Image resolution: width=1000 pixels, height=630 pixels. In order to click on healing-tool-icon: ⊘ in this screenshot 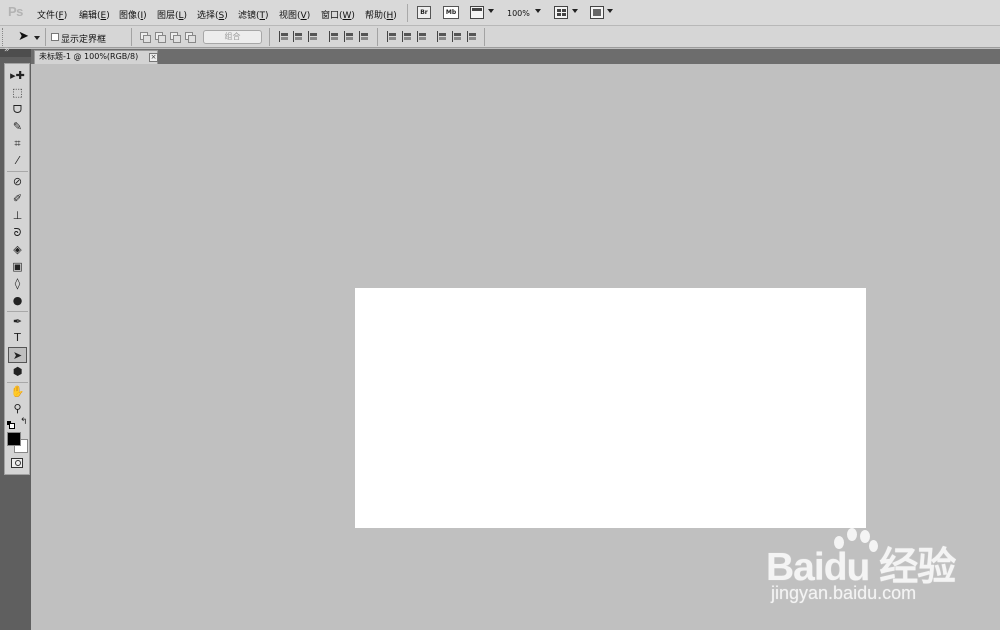, I will do `click(17, 182)`.